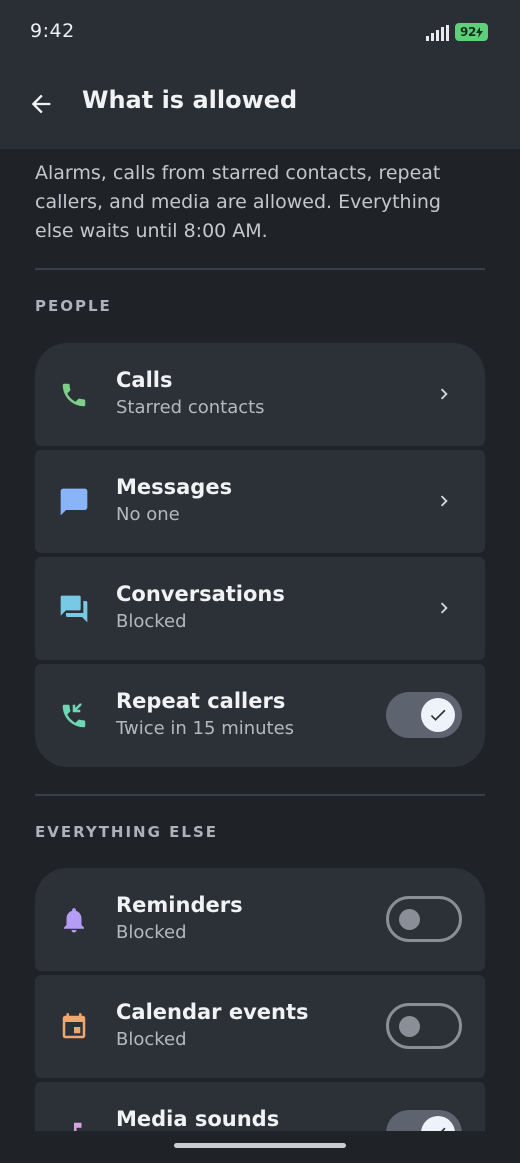 This screenshot has width=520, height=1163. I want to click on setting-row-conversations: Conversations Blocked, so click(260, 608).